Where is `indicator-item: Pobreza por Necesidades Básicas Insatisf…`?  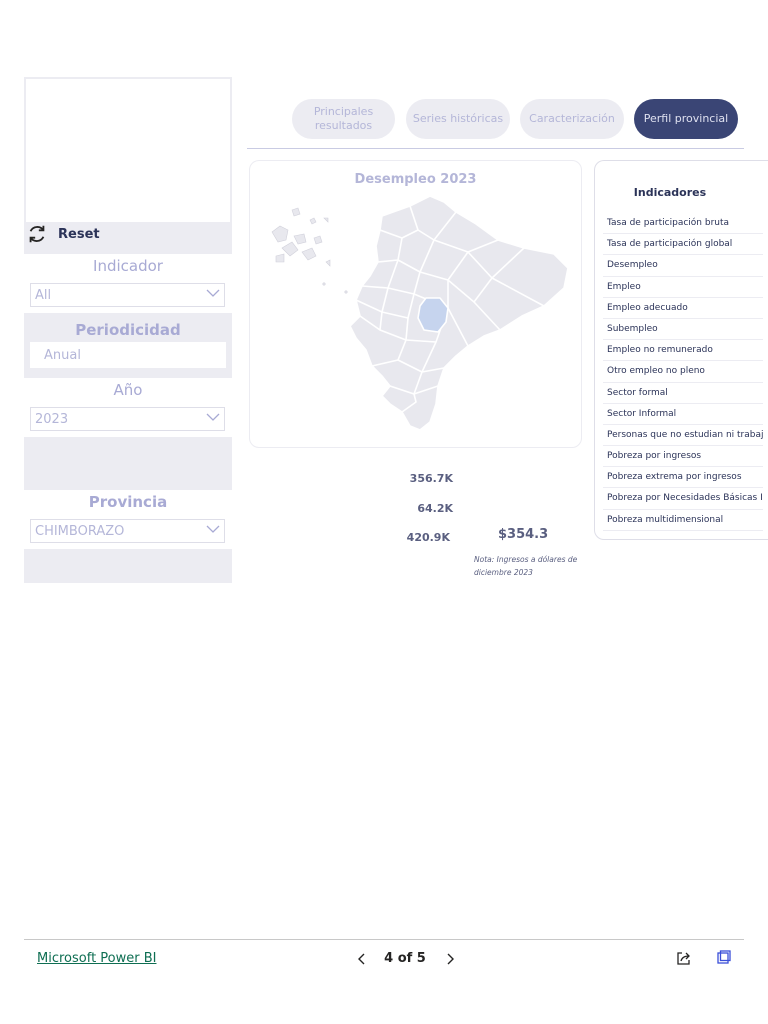 indicator-item: Pobreza por Necesidades Básicas Insatisf… is located at coordinates (683, 499).